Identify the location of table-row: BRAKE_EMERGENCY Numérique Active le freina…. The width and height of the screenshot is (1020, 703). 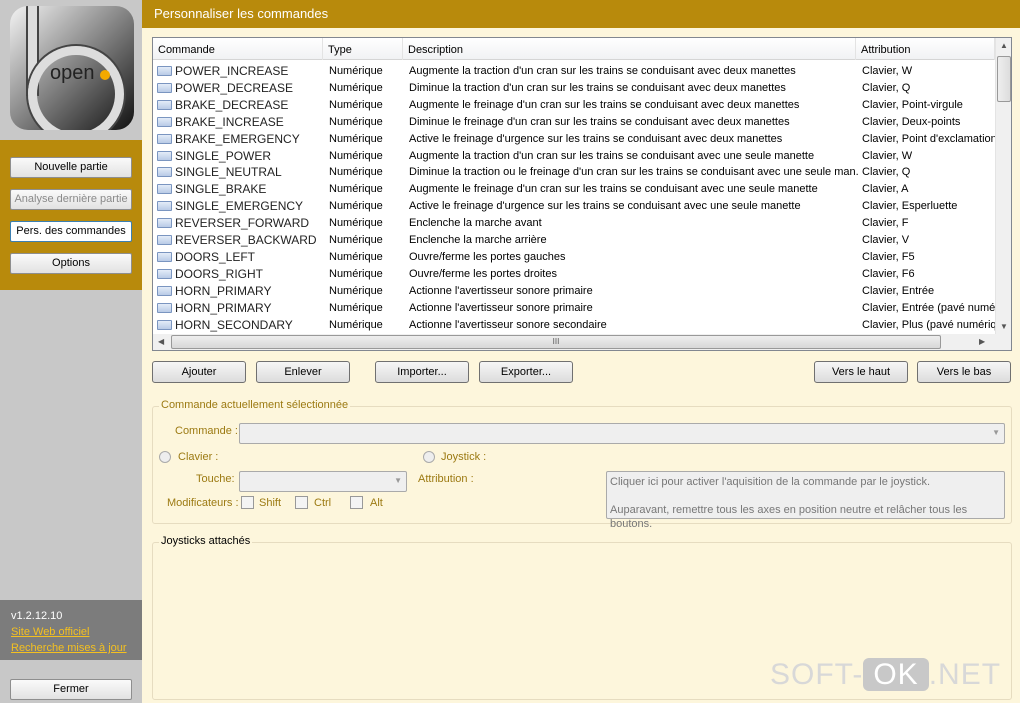
(574, 139).